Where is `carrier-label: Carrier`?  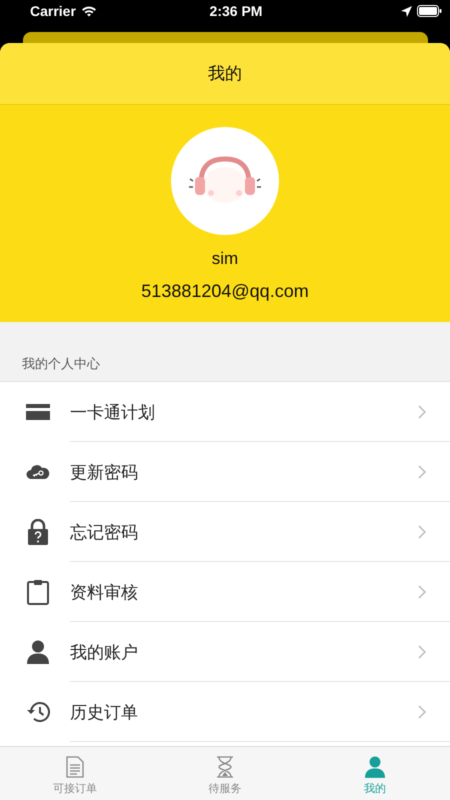 carrier-label: Carrier is located at coordinates (53, 11).